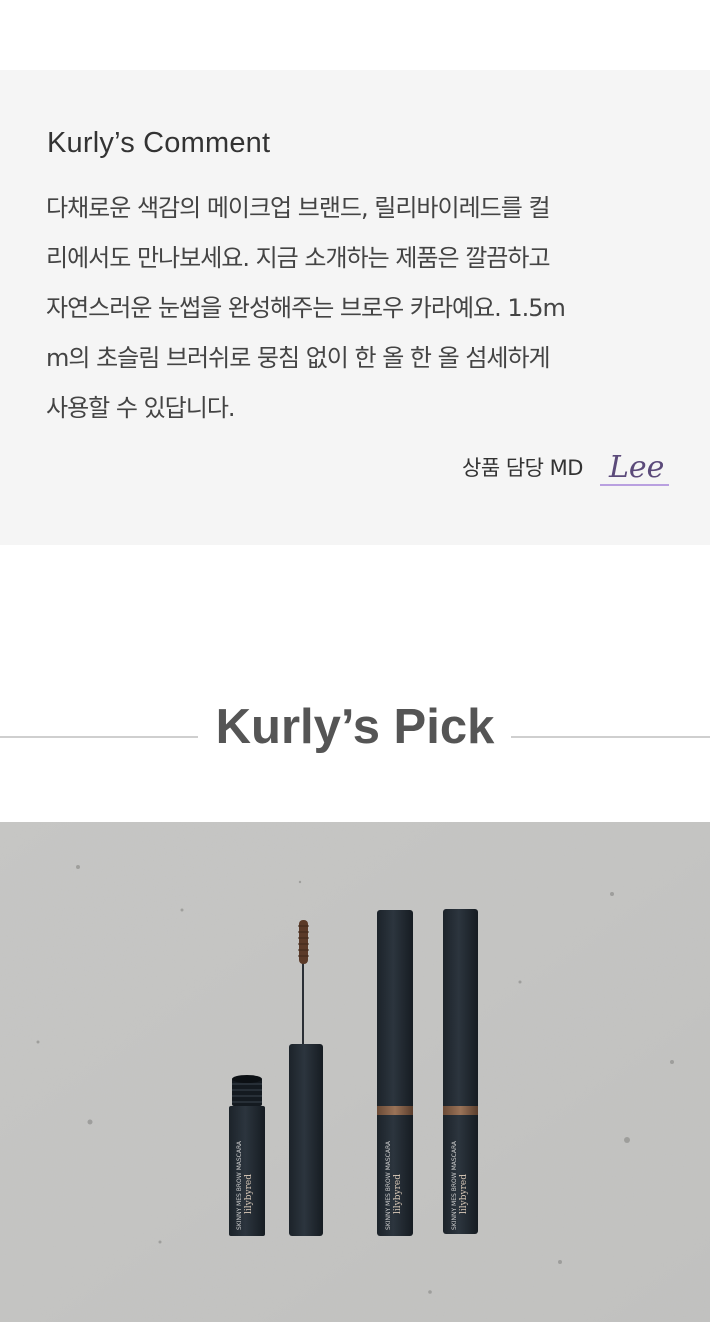  What do you see at coordinates (141, 408) in the screenshot?
I see `comment-line: 사용할 수 있답니다.` at bounding box center [141, 408].